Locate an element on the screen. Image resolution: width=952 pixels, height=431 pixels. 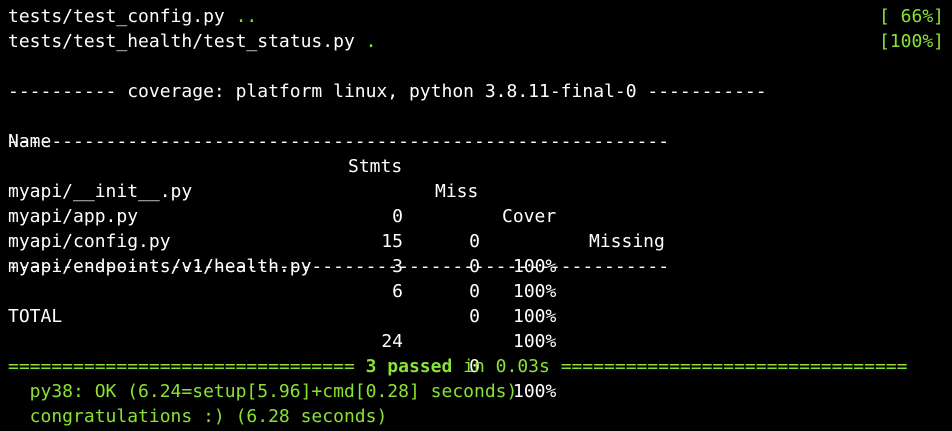
test-line: tests/test_health/test_status.py . is located at coordinates (192, 41).